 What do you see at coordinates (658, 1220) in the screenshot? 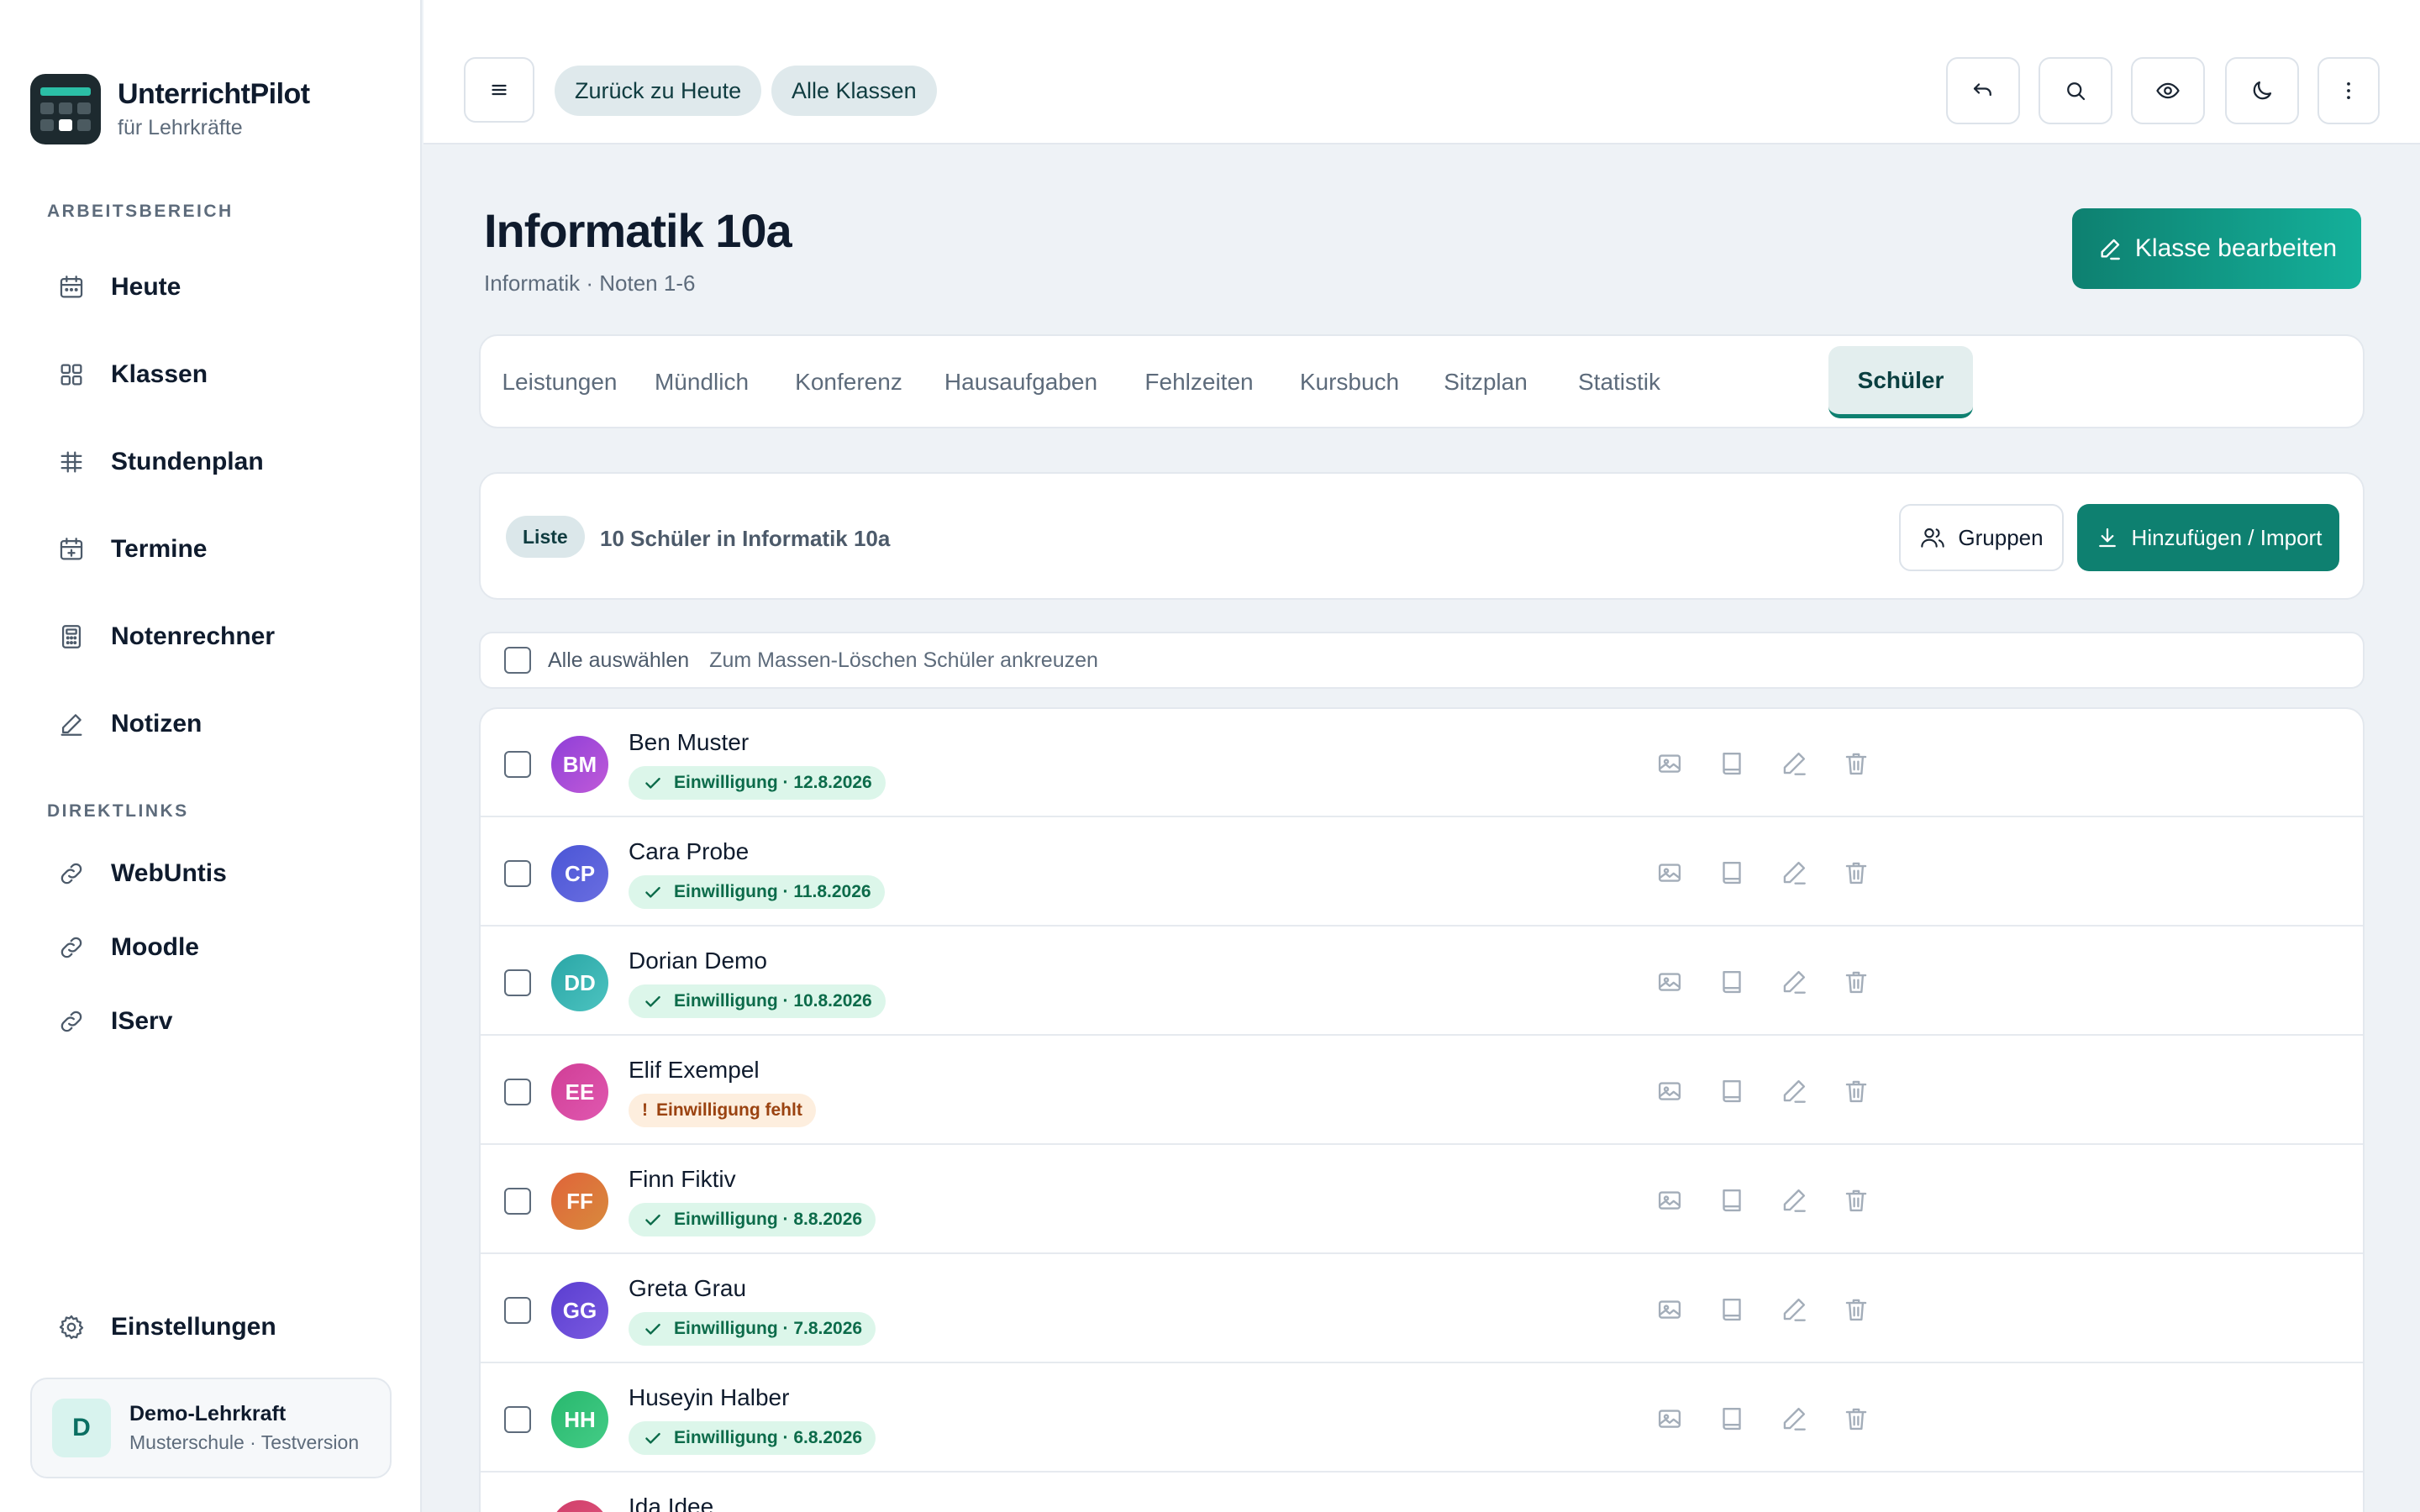
I see `check-icon` at bounding box center [658, 1220].